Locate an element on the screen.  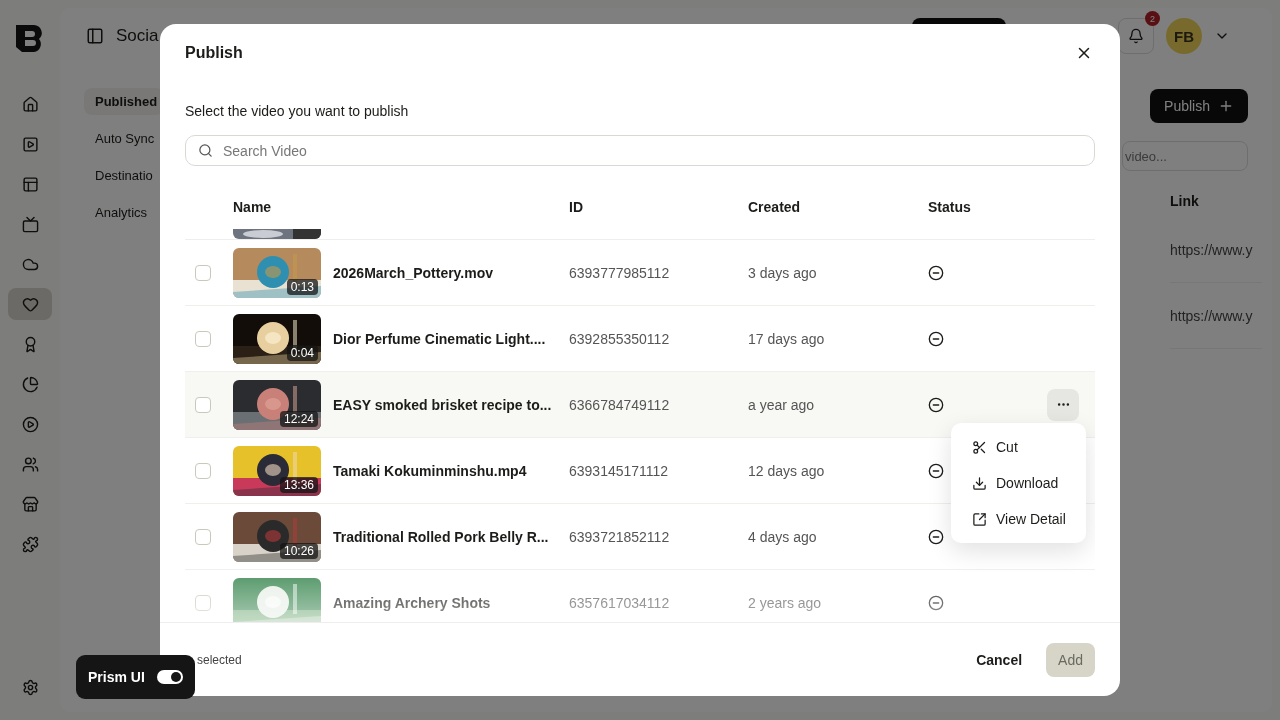
column-header: Link is located at coordinates (1185, 202).